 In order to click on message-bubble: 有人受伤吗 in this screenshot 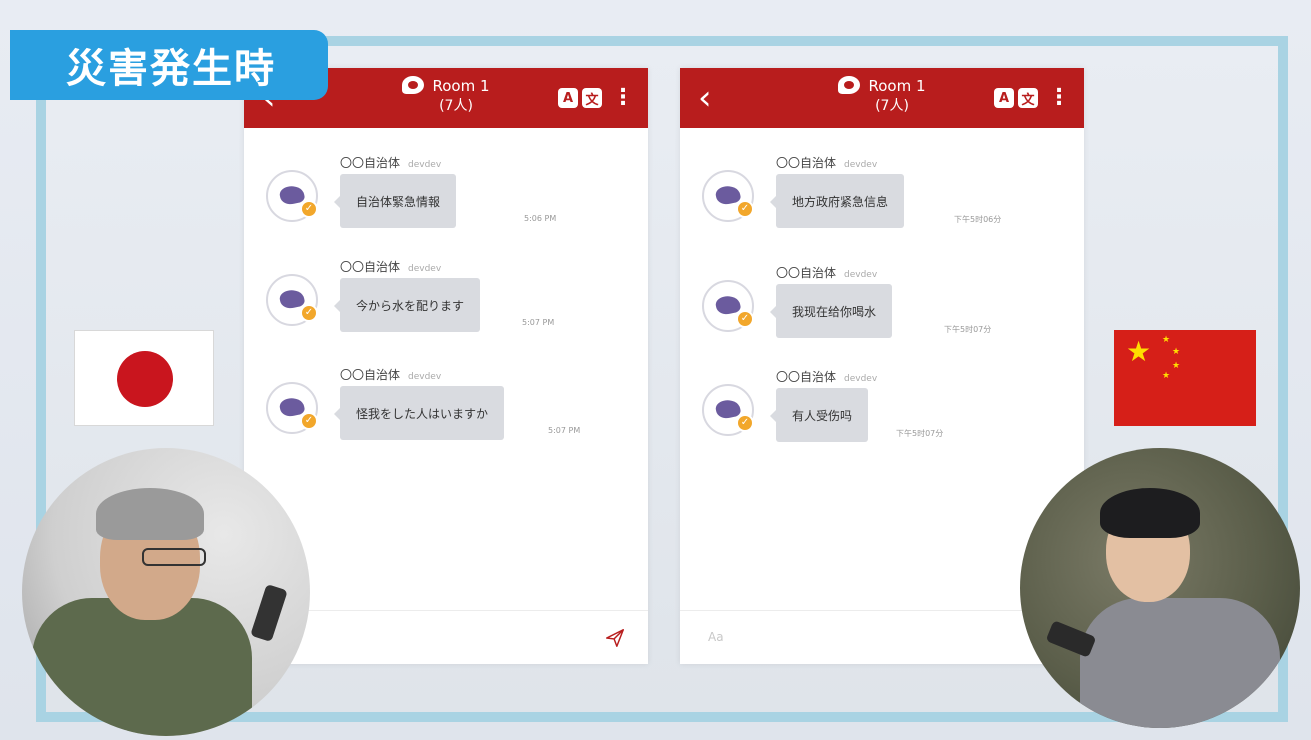, I will do `click(819, 415)`.